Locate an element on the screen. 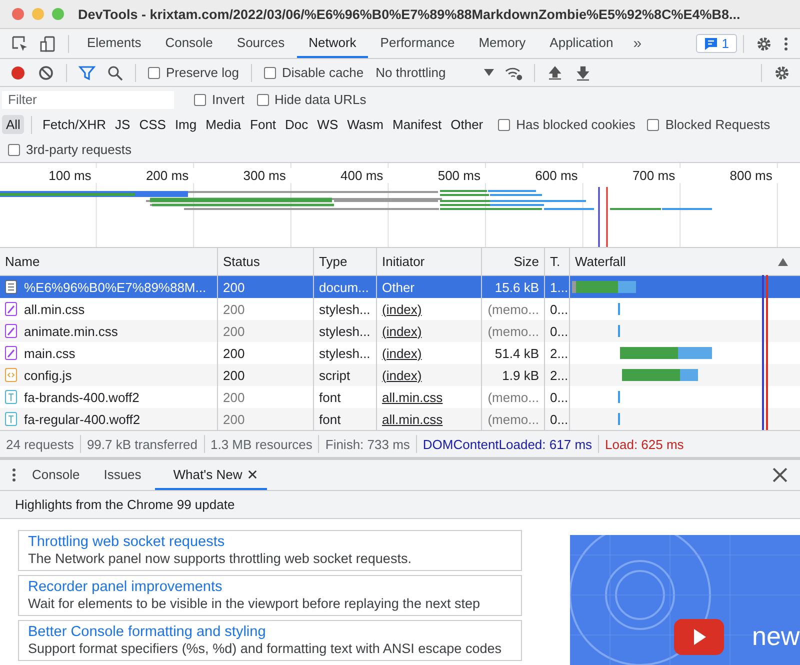 The height and width of the screenshot is (665, 800). news-description: The Network panel now supports throttling web socket requests. is located at coordinates (220, 558).